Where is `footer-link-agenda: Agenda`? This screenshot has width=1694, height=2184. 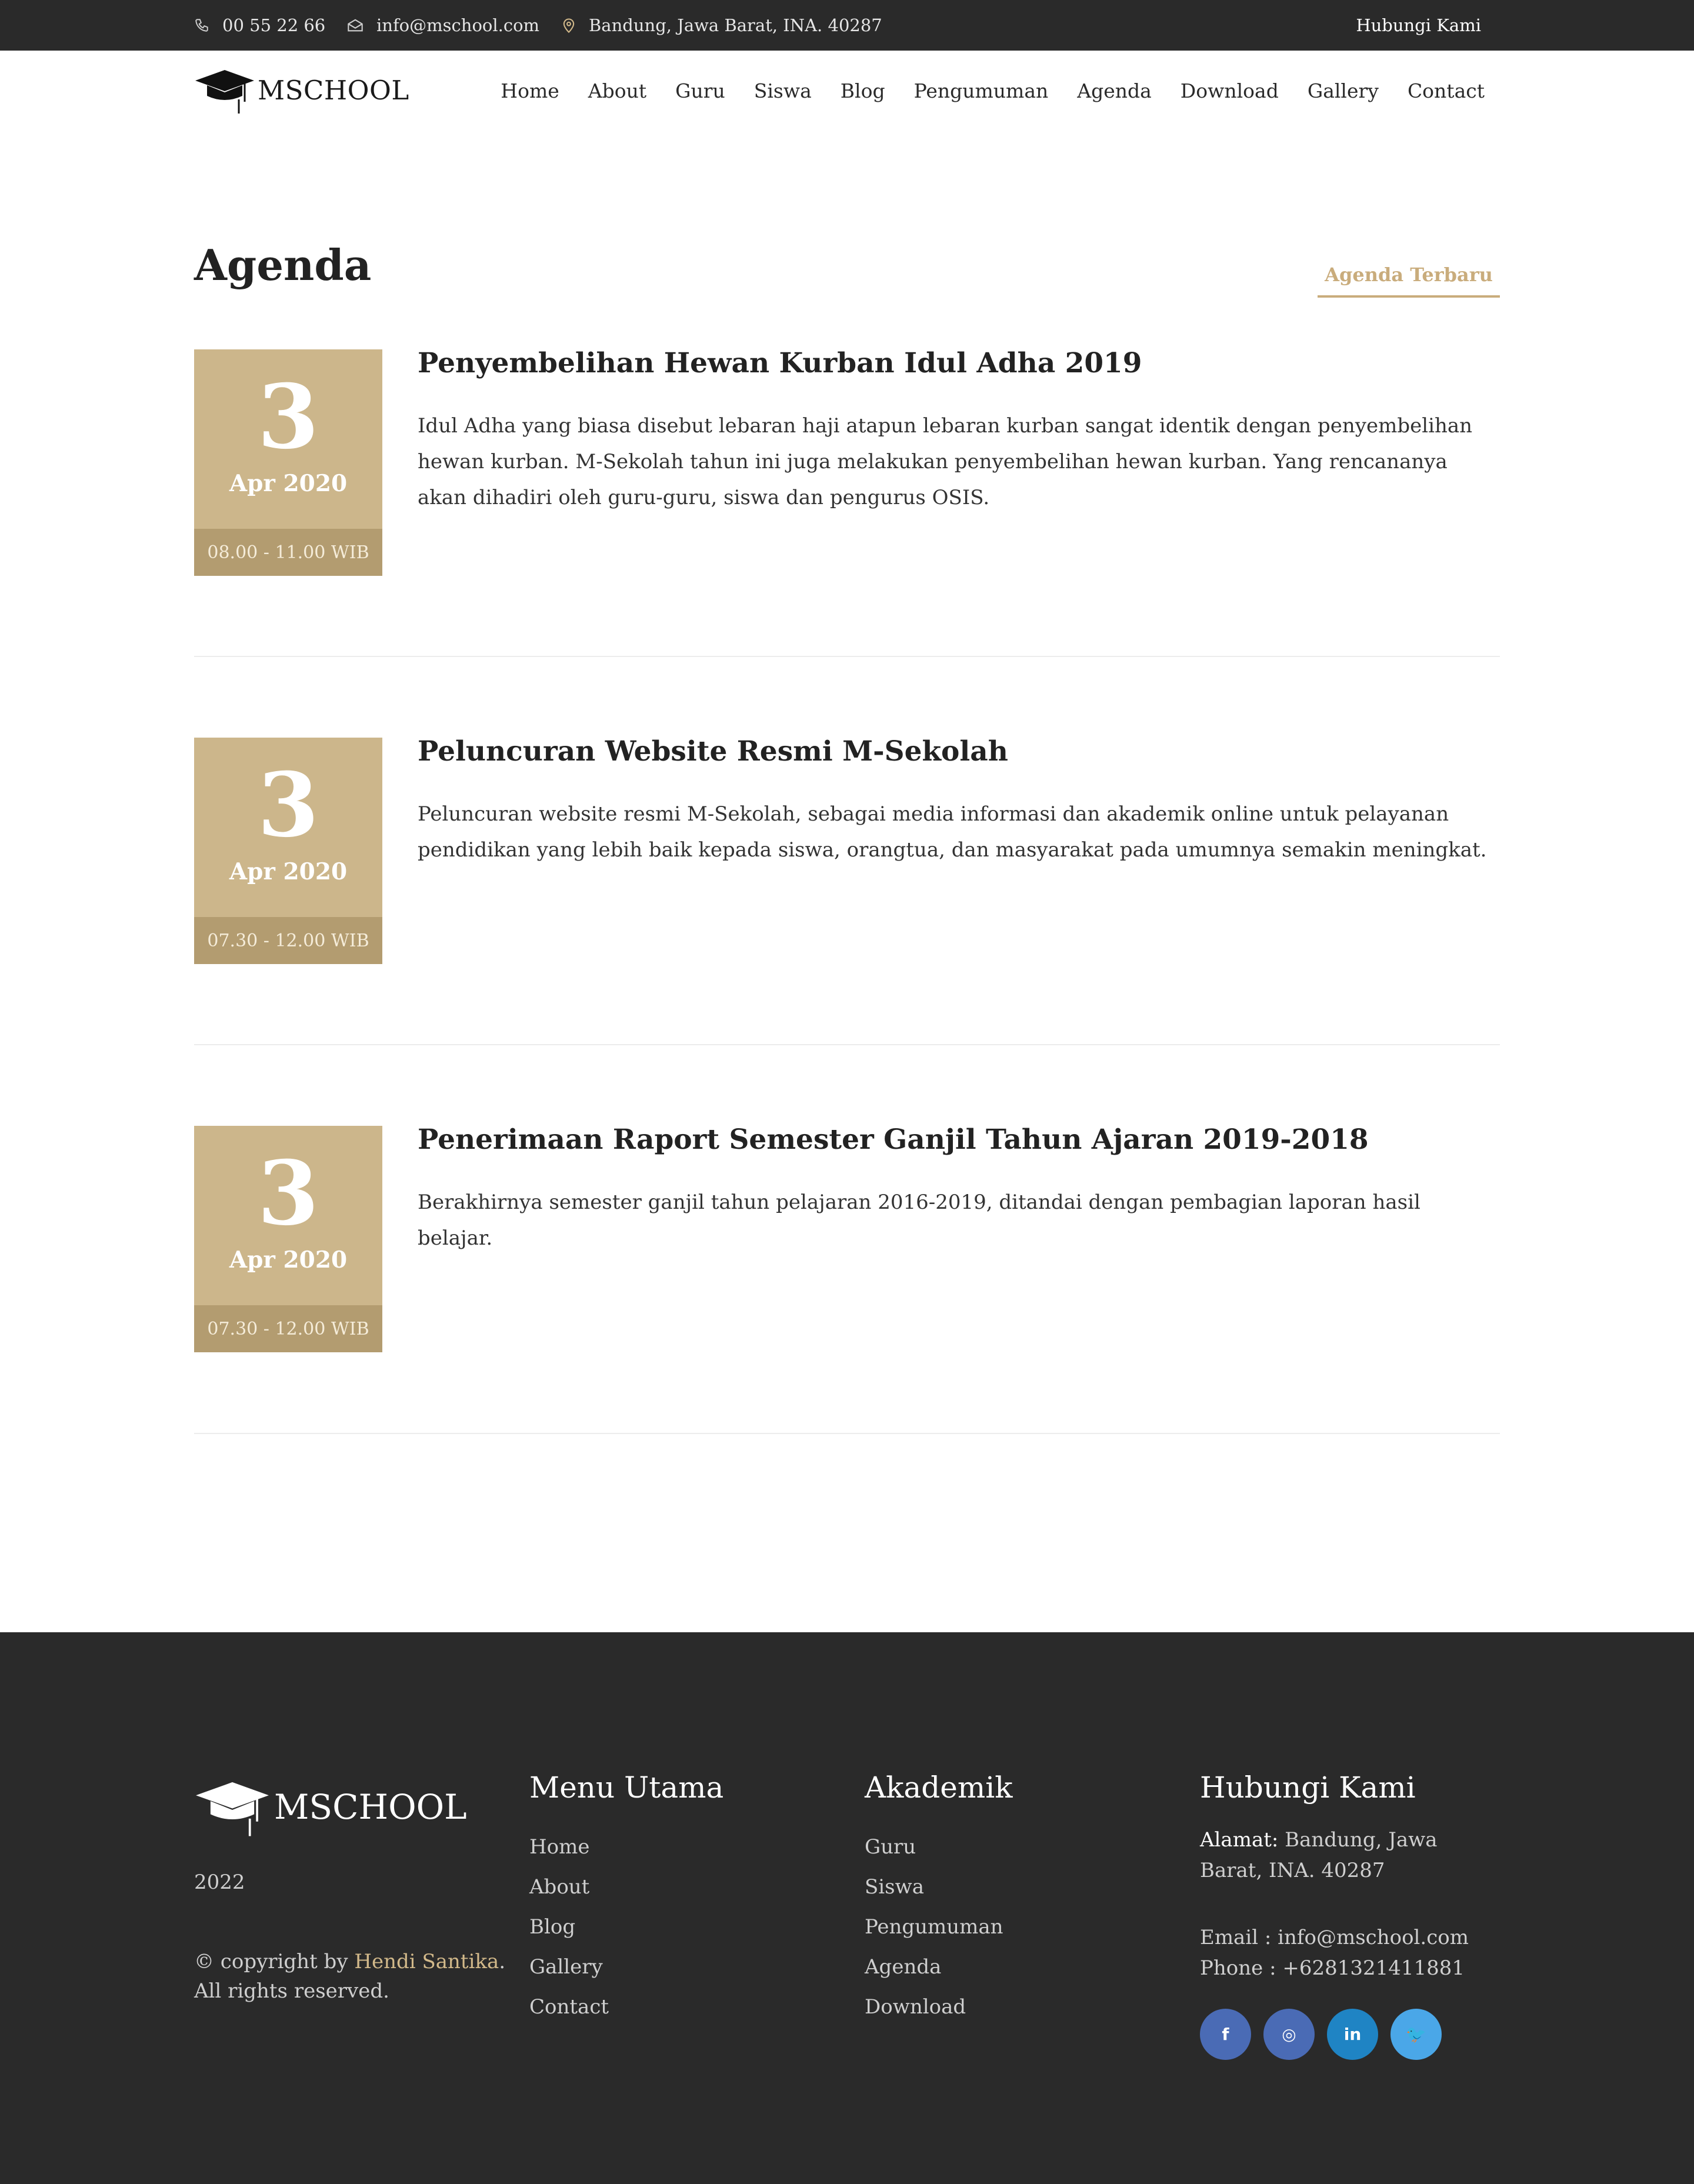 footer-link-agenda: Agenda is located at coordinates (939, 1967).